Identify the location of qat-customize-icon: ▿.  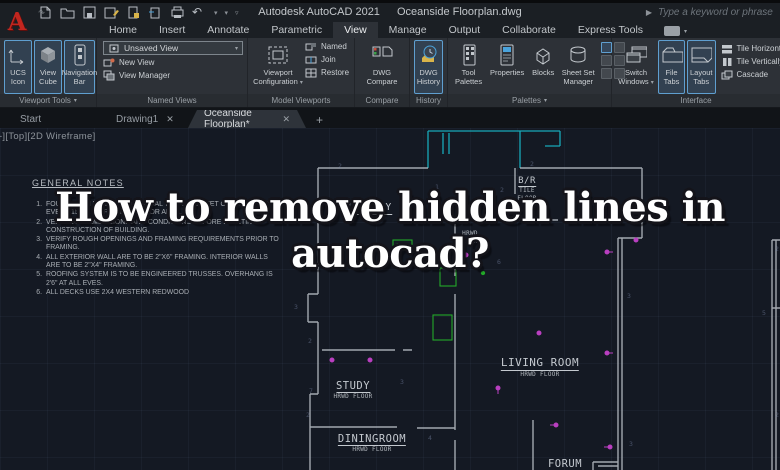
(237, 13).